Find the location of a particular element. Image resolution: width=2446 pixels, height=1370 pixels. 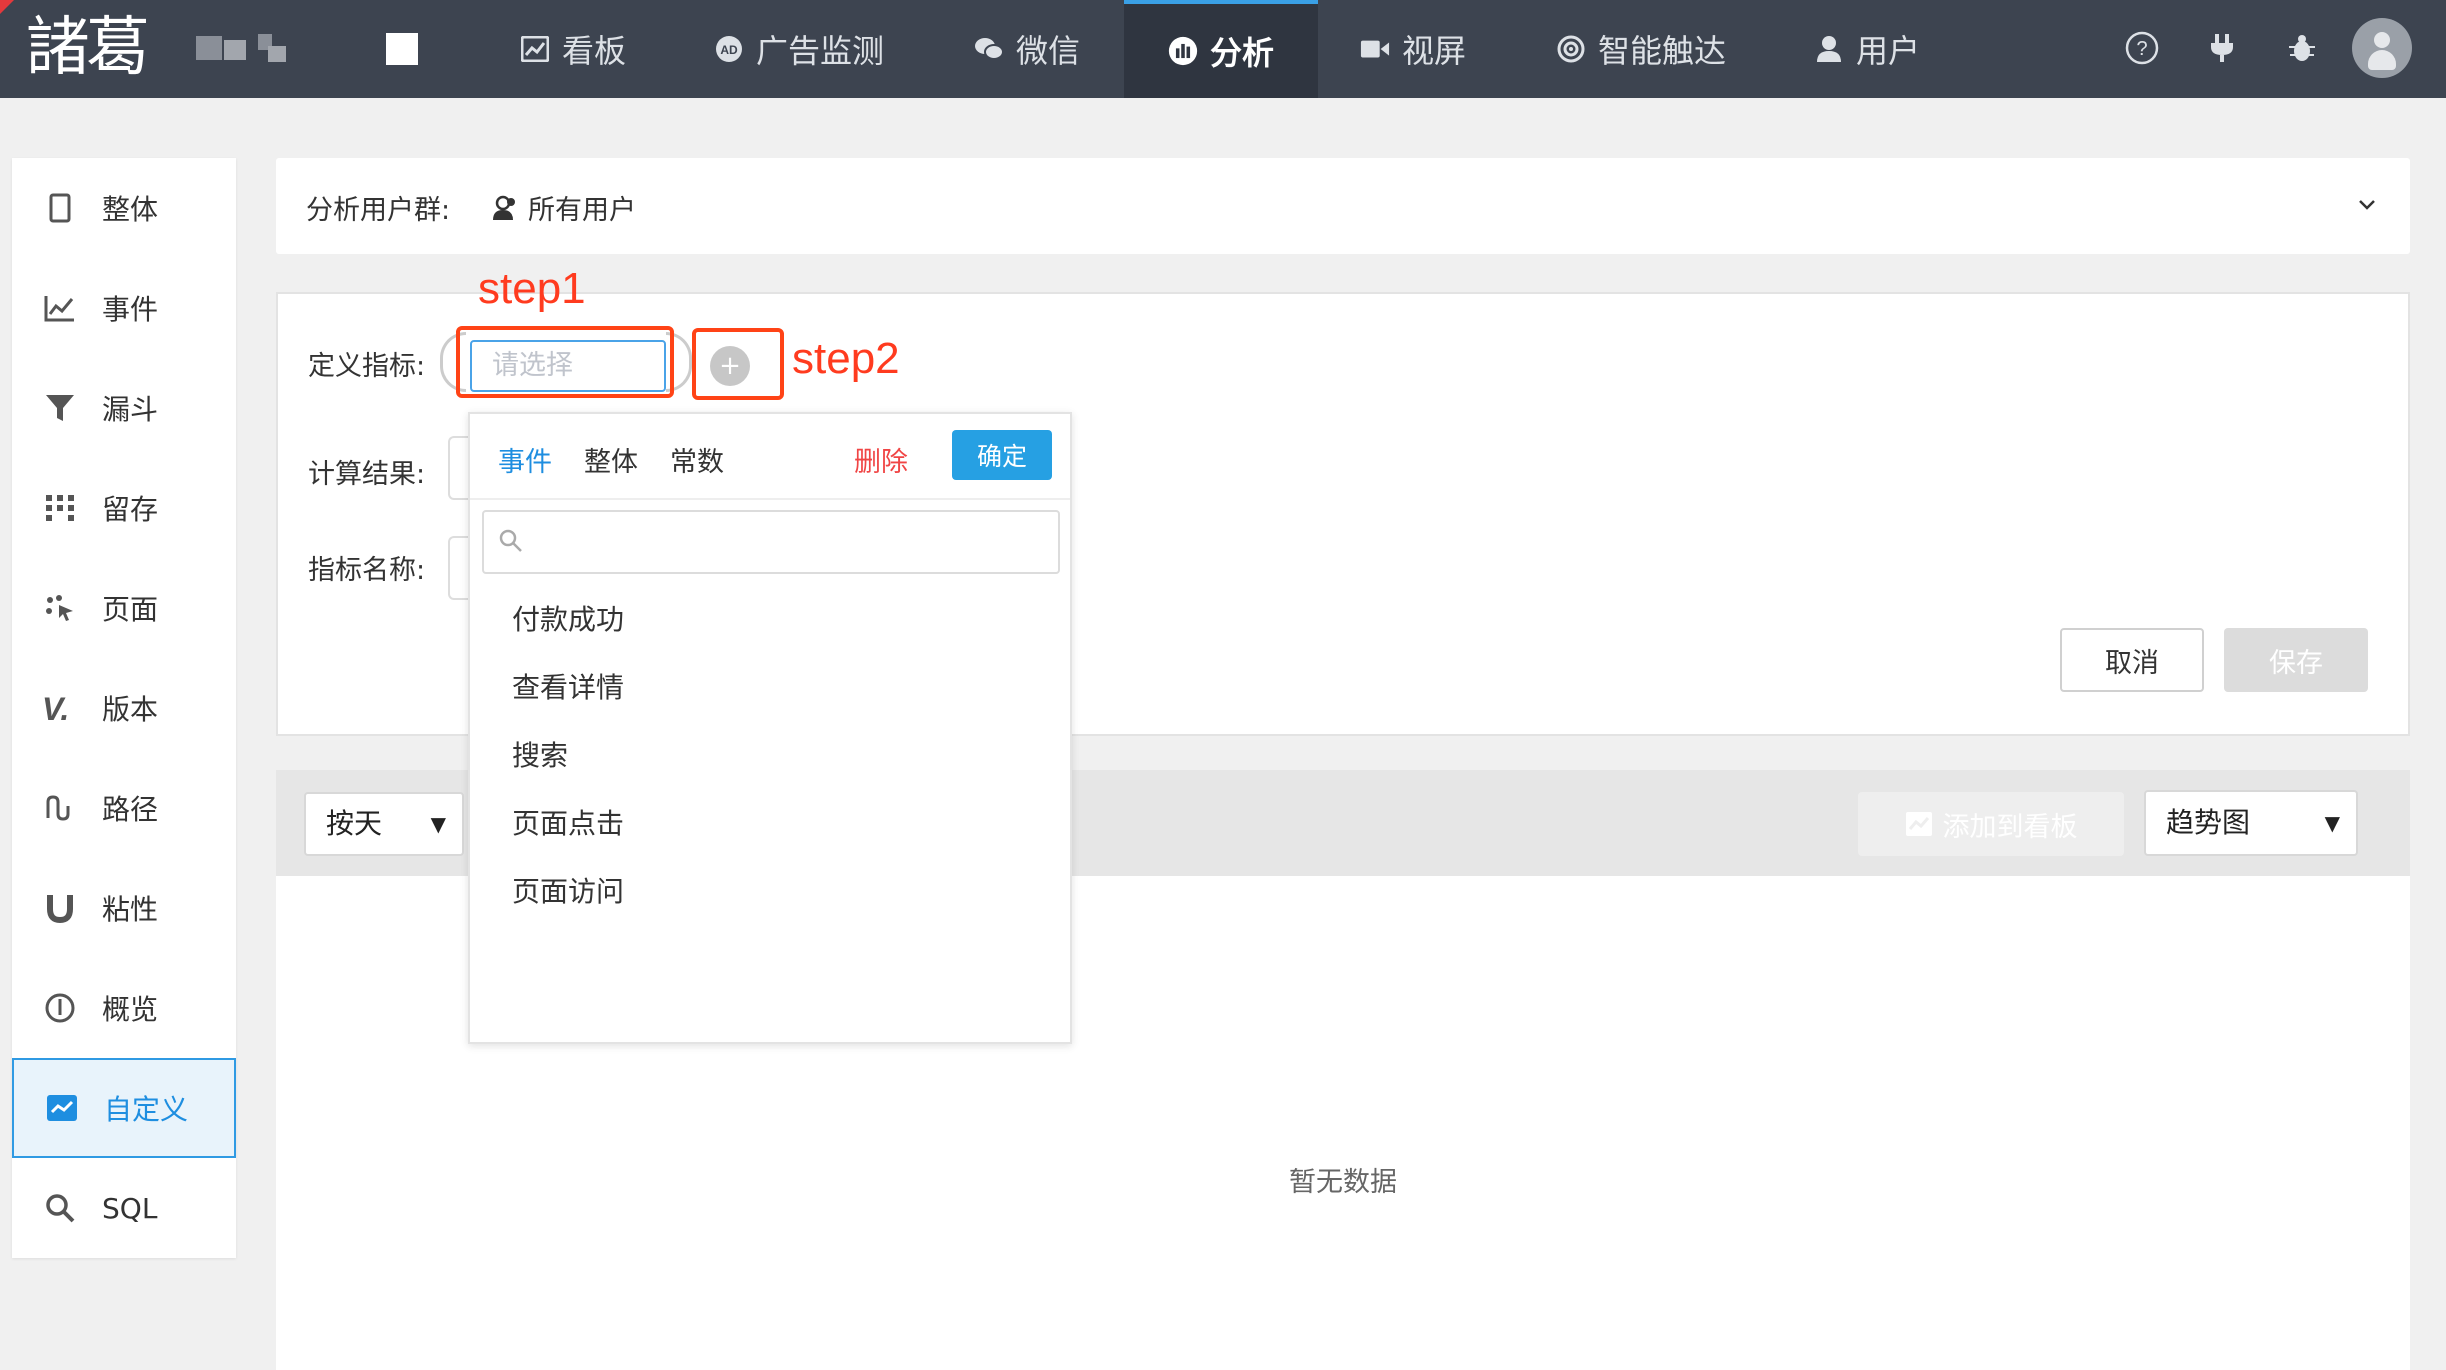

dropdown-delete-button: 删除 is located at coordinates (881, 459).